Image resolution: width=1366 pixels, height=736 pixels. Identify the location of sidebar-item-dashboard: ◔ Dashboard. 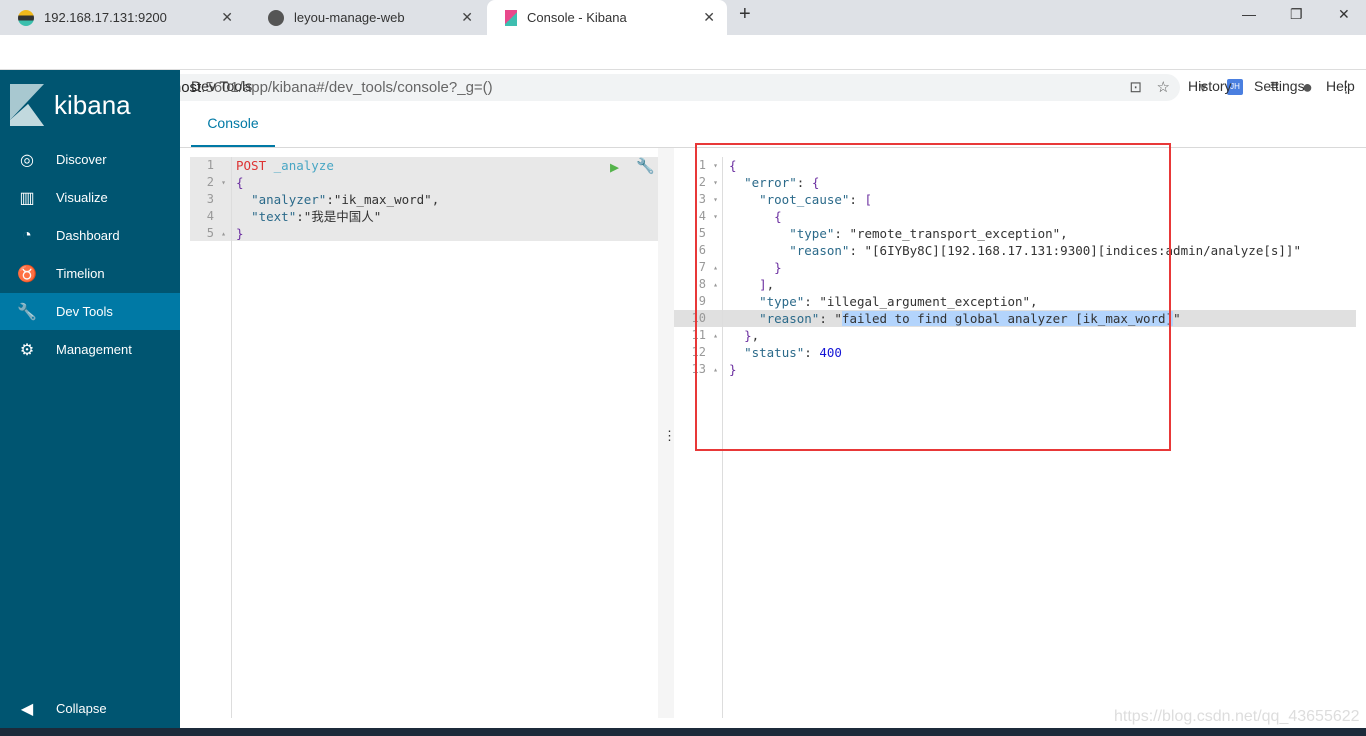
(90, 235).